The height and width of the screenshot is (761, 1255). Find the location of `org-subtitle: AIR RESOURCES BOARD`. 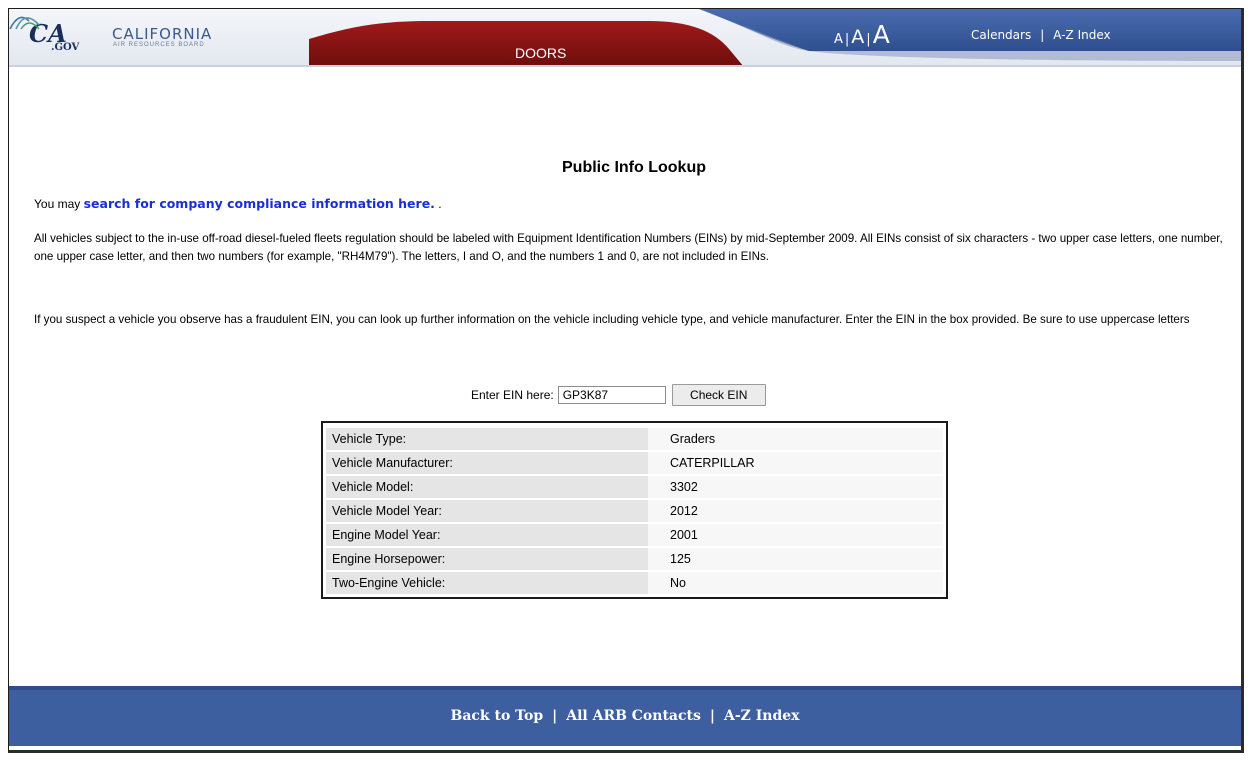

org-subtitle: AIR RESOURCES BOARD is located at coordinates (159, 45).